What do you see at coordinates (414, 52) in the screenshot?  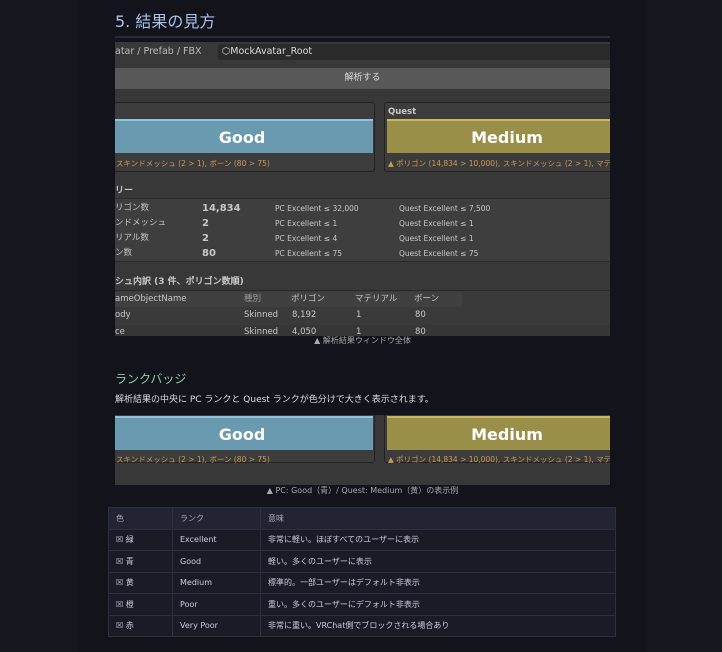 I see `object-field: ⬡MockAvatar_Root` at bounding box center [414, 52].